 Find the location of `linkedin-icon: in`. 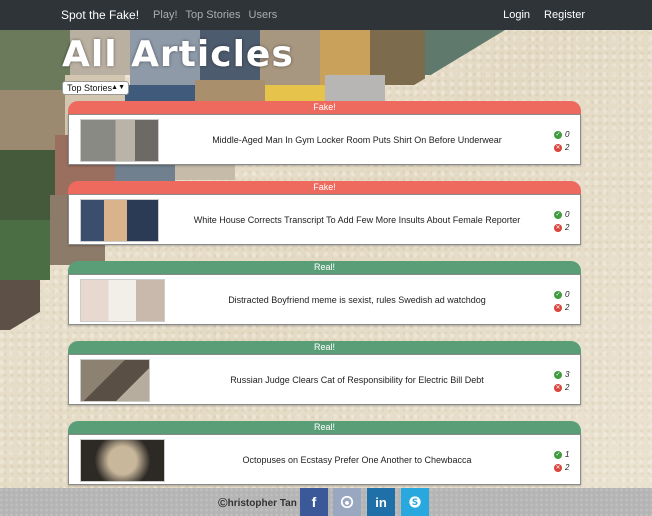

linkedin-icon: in is located at coordinates (381, 502).